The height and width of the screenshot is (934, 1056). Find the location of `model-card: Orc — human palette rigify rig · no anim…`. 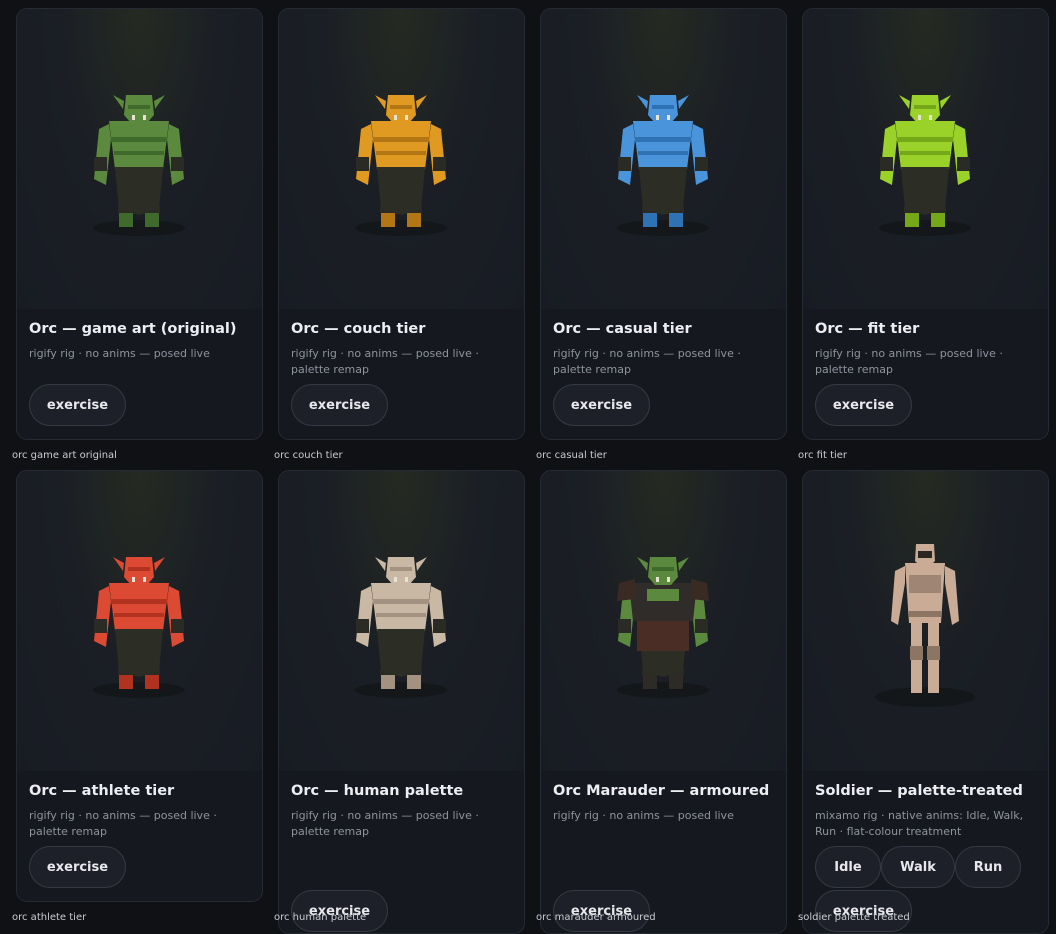

model-card: Orc — human palette rigify rig · no anim… is located at coordinates (401, 702).